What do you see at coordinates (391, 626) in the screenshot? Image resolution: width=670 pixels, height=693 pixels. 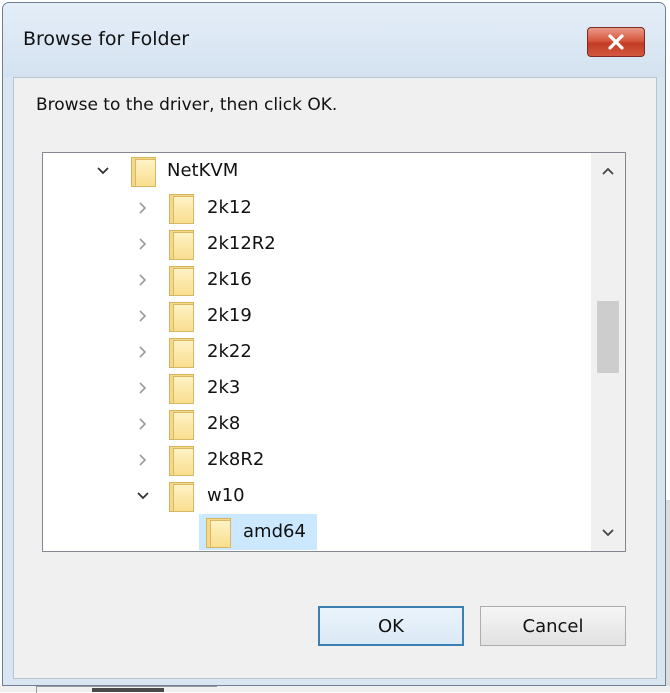 I see `ok-button: OK` at bounding box center [391, 626].